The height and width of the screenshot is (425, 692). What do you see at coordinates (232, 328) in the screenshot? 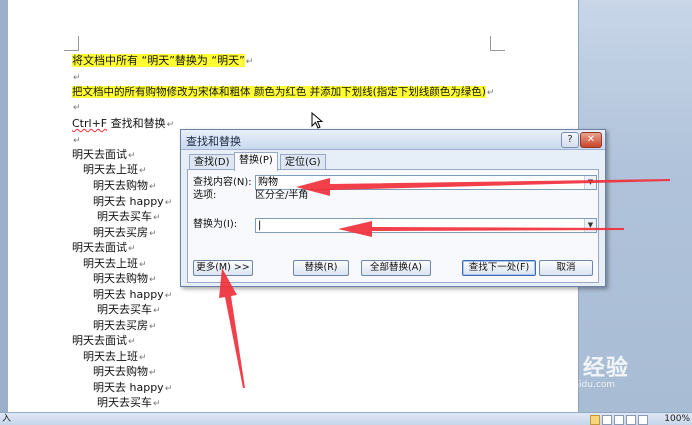
I see `arrow-to-more-button` at bounding box center [232, 328].